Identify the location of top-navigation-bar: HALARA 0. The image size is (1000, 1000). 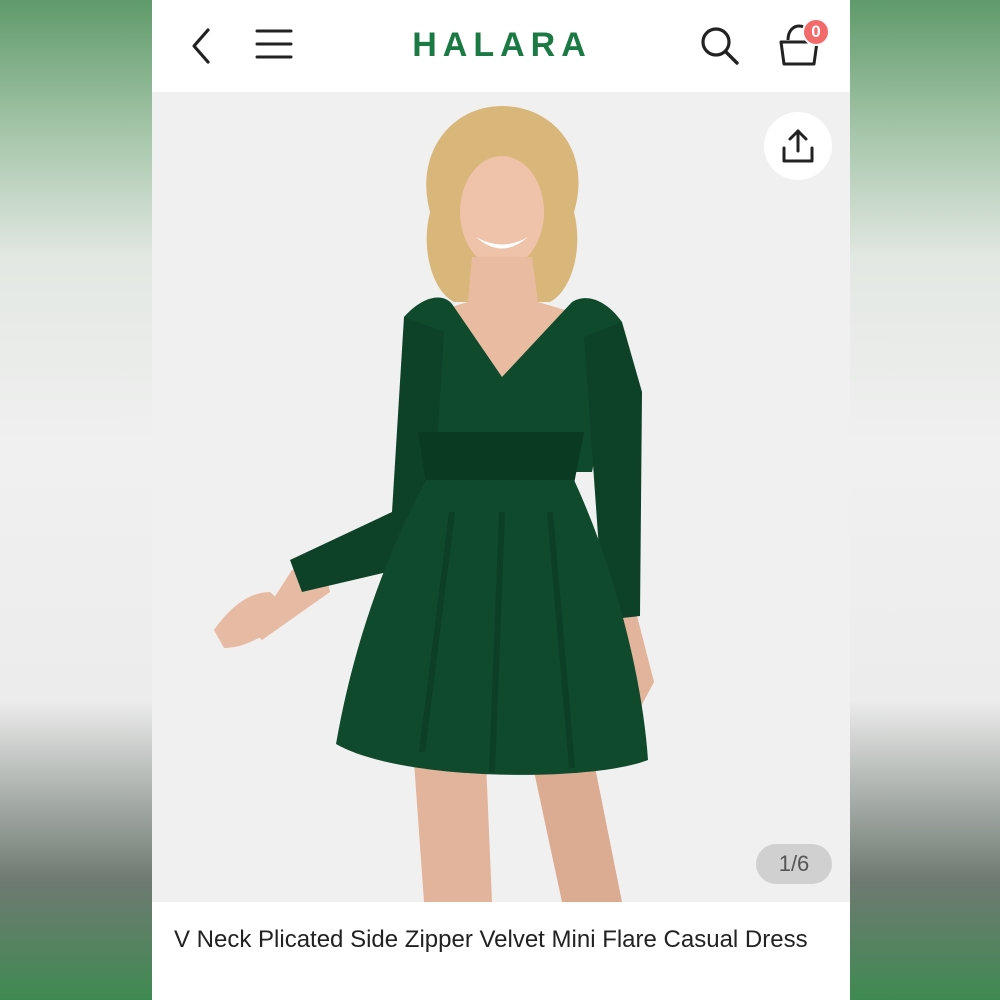
(501, 46).